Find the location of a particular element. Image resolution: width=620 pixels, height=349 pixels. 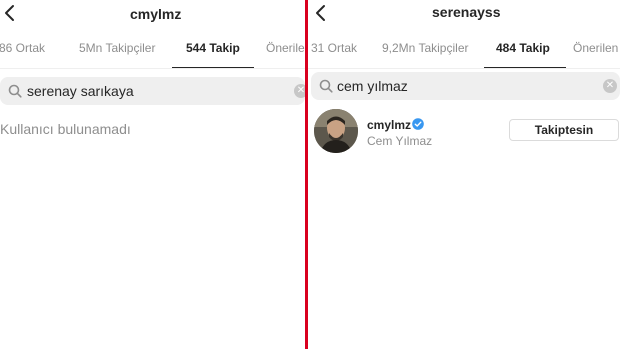

tab-following: 484 Takip is located at coordinates (523, 48).